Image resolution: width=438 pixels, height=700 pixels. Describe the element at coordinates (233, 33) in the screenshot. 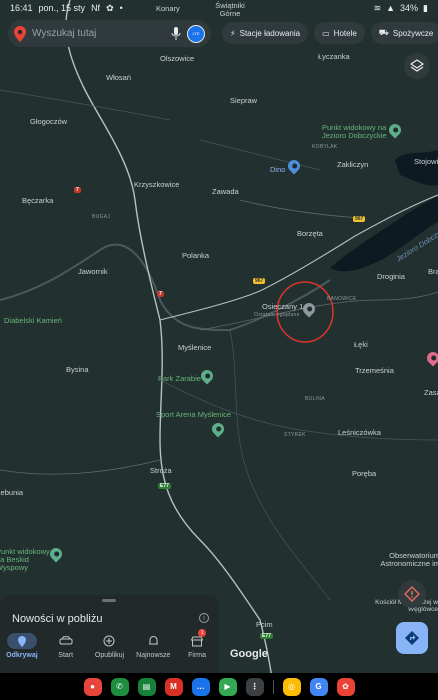

I see `ev-charger-icon: ⚡` at that location.